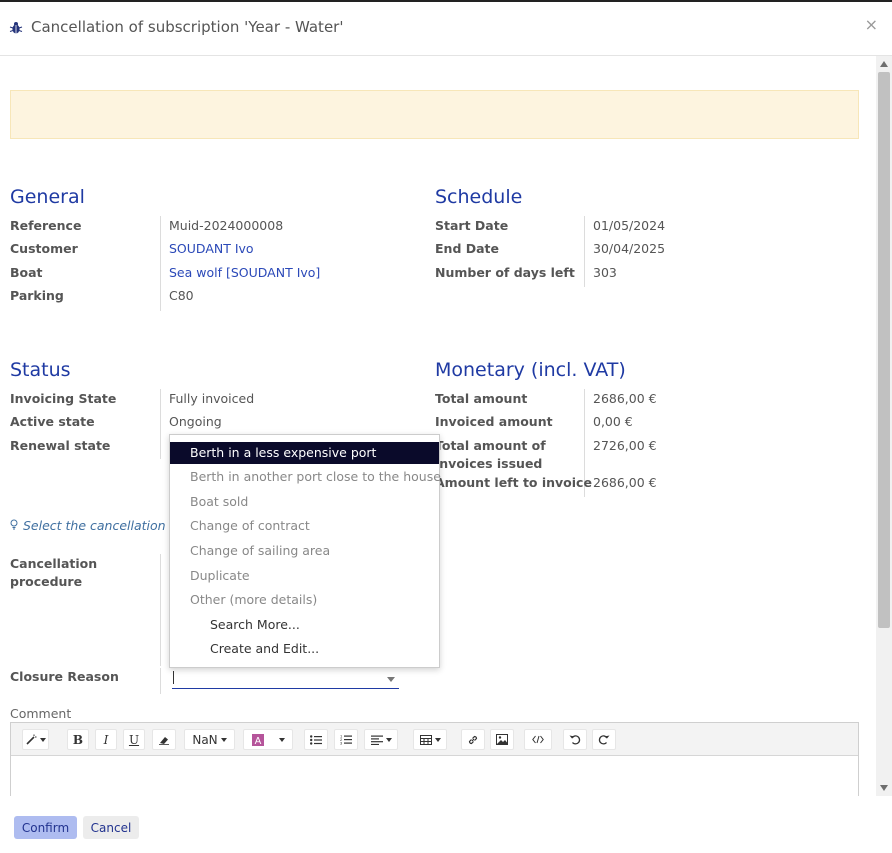  Describe the element at coordinates (205, 739) in the screenshot. I see `font-size-value: NaN` at that location.